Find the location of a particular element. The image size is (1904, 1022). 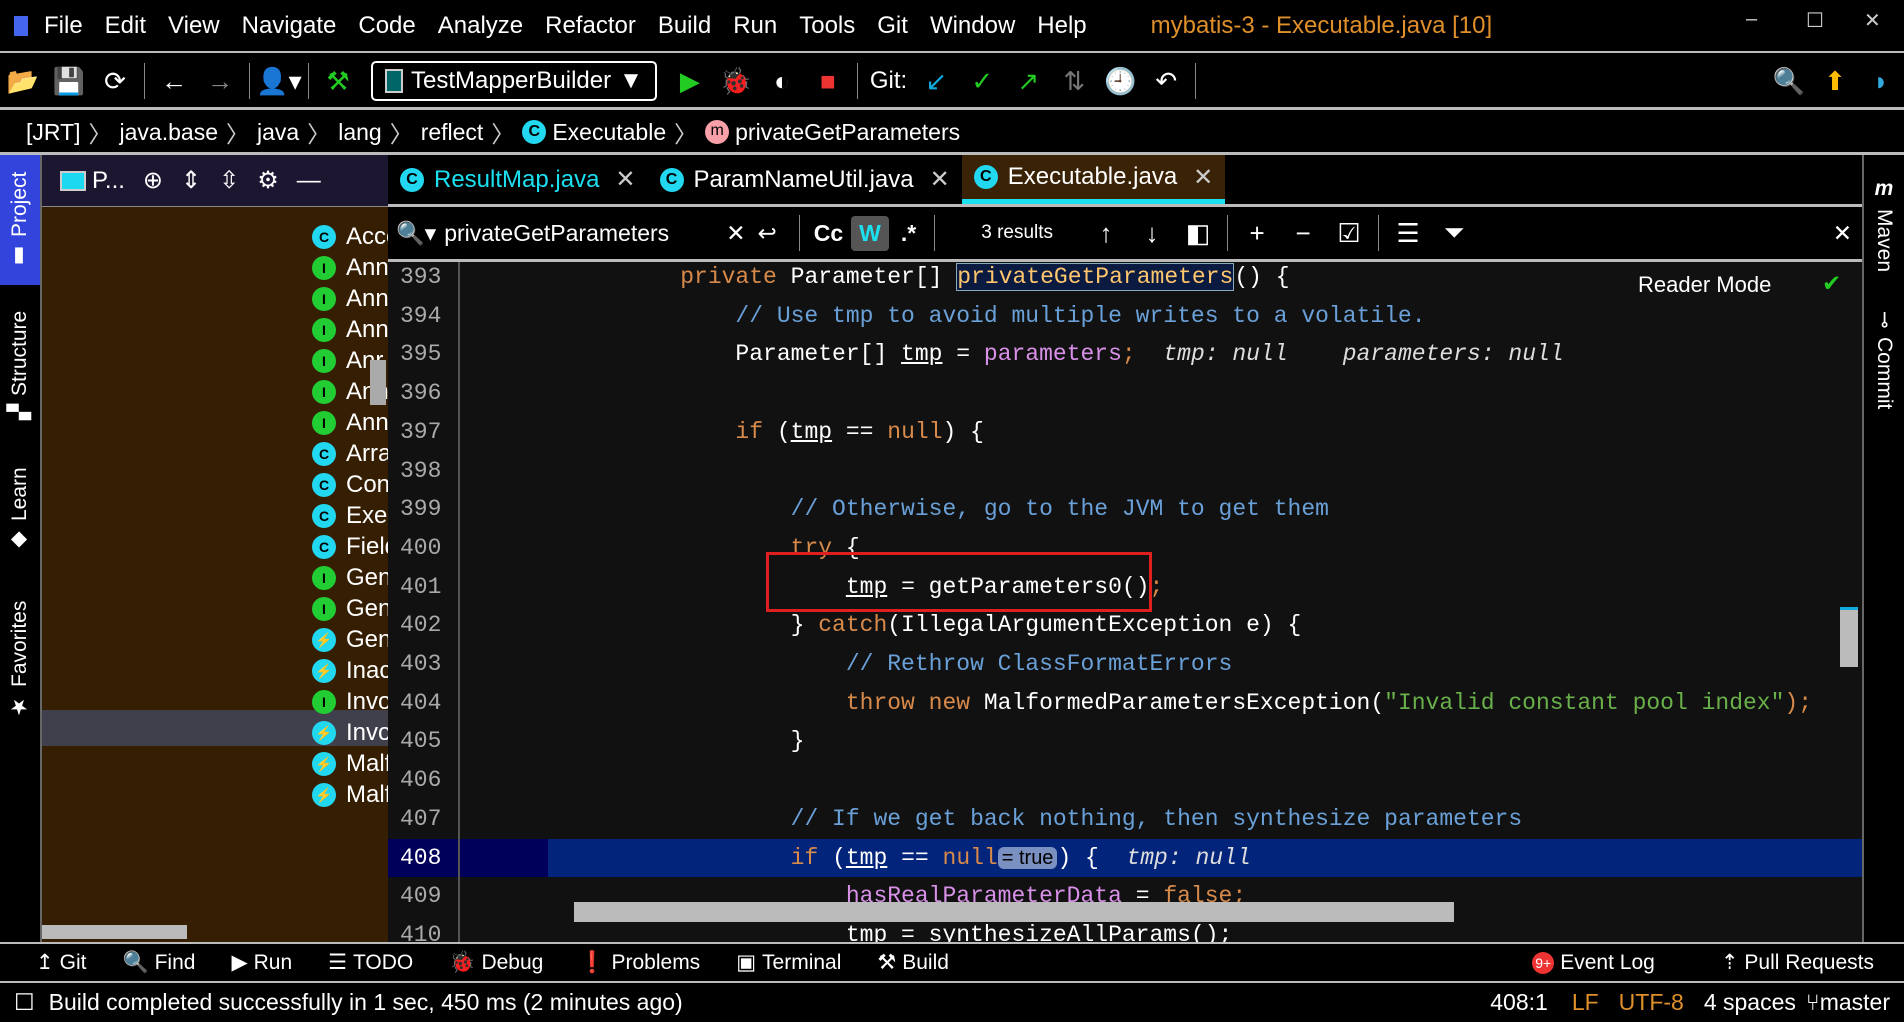

tool-window-todo: ☰ TODO is located at coordinates (370, 962).